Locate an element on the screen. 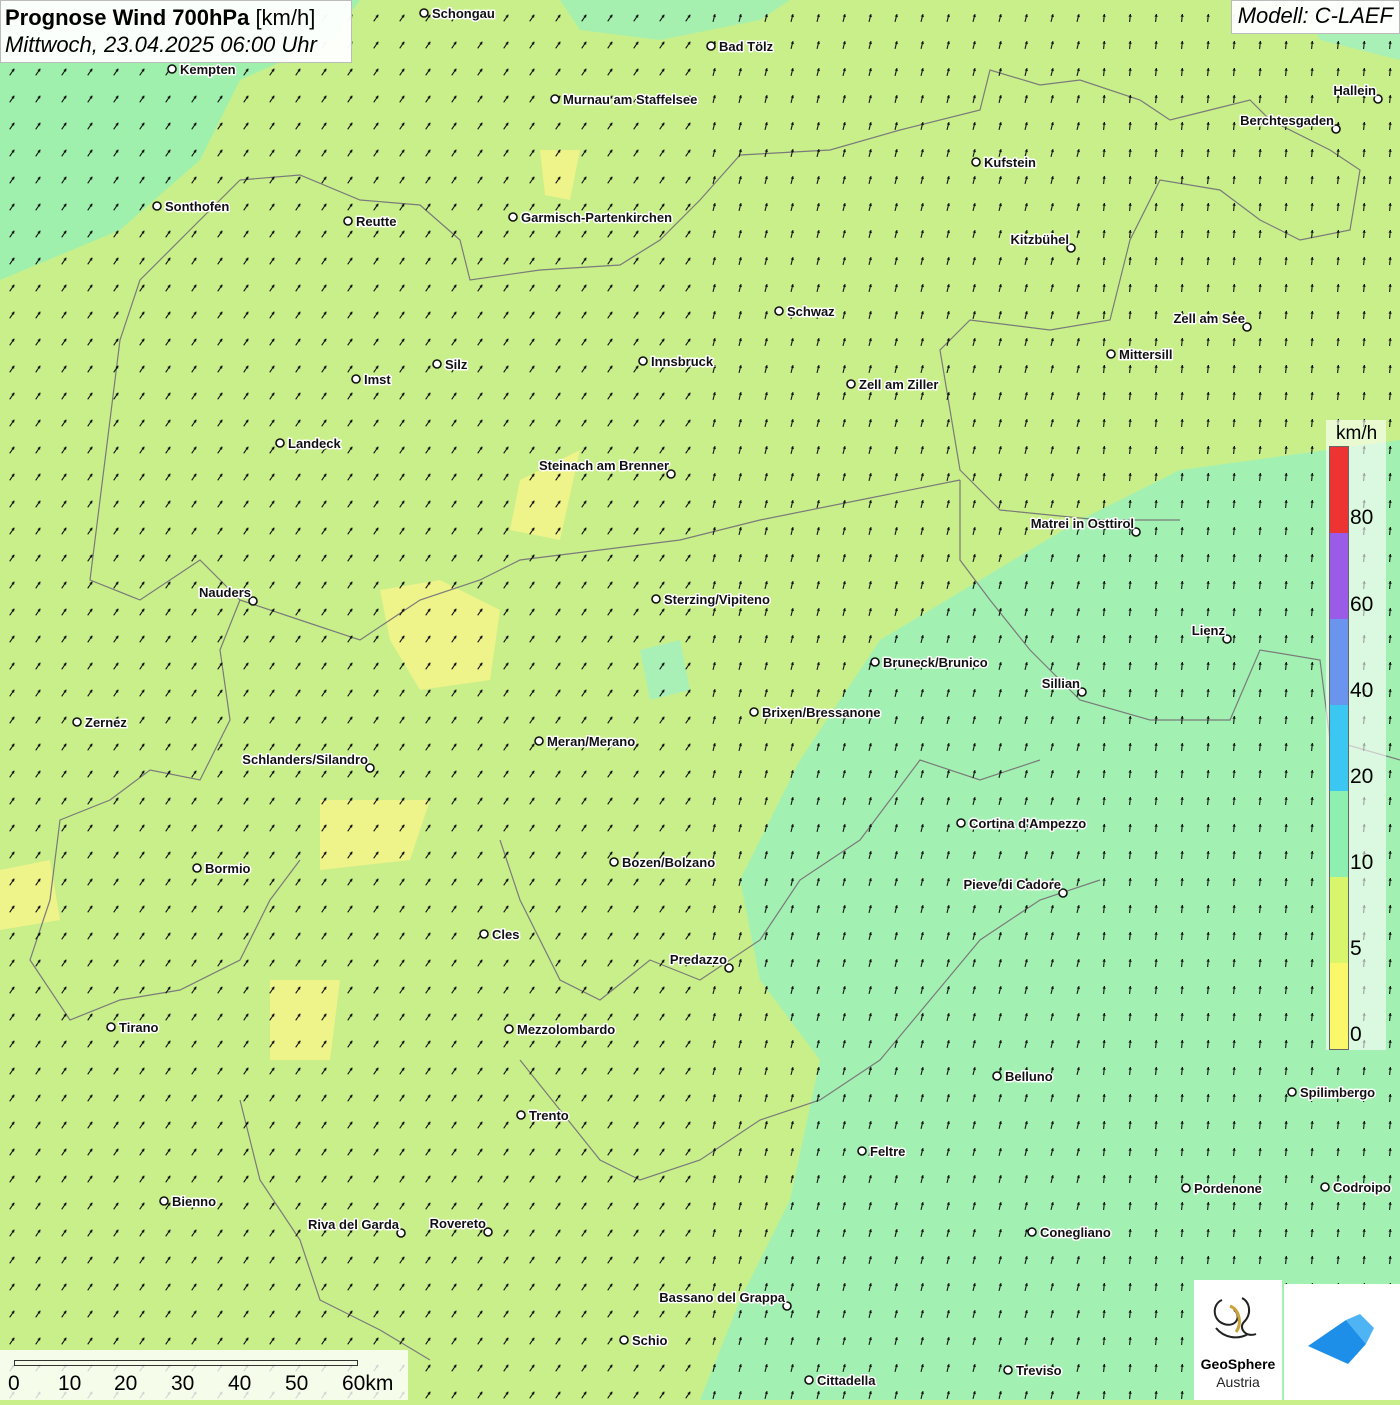 Image resolution: width=1400 pixels, height=1405 pixels. city-label: Zell am Ziller is located at coordinates (898, 384).